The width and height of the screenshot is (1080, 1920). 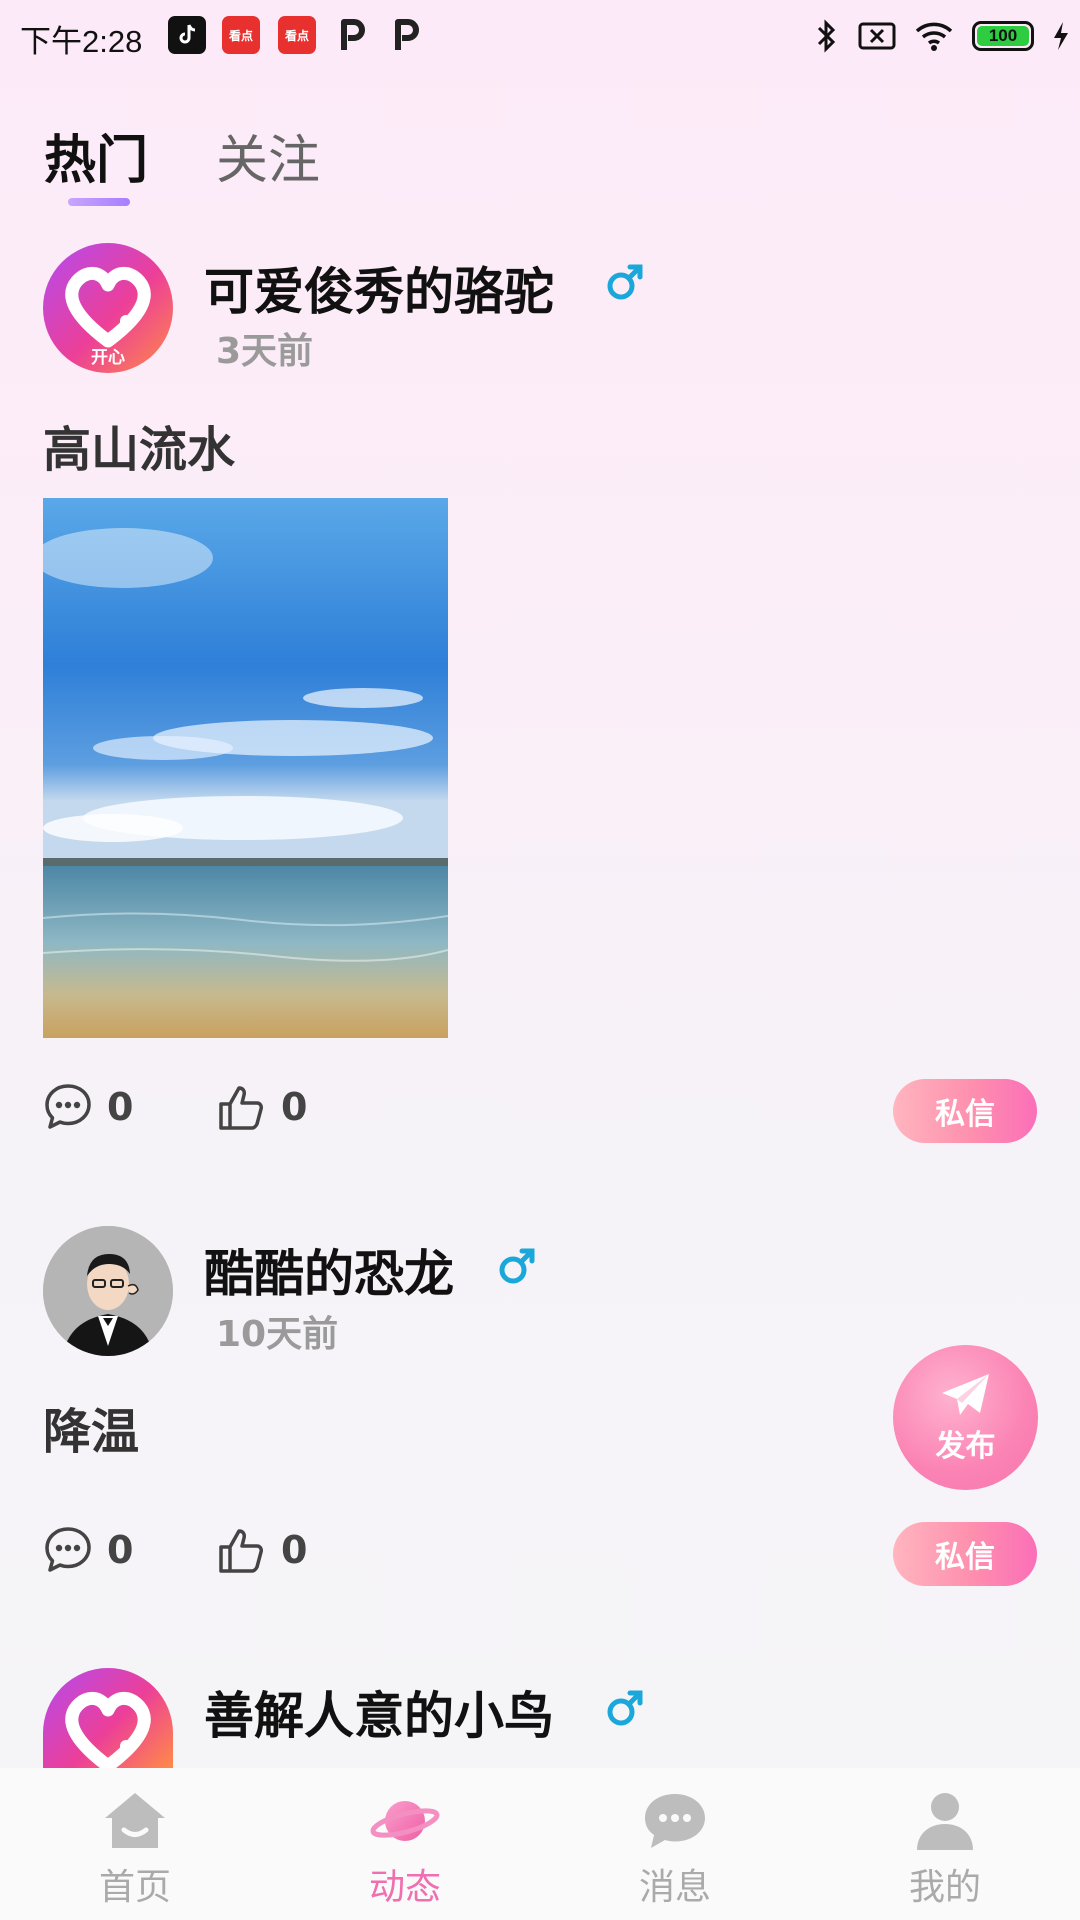 I want to click on status-bar: 下午2:28 看点 看点 100, so click(x=540, y=36).